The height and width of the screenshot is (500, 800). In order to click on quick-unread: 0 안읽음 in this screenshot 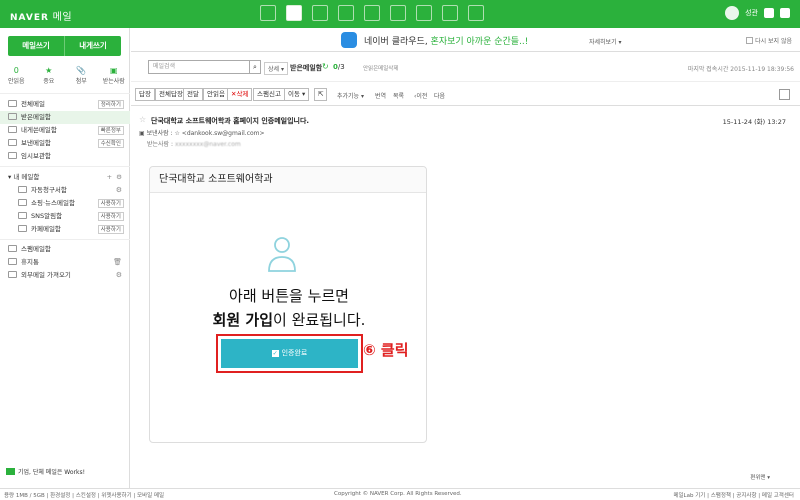, I will do `click(16, 79)`.